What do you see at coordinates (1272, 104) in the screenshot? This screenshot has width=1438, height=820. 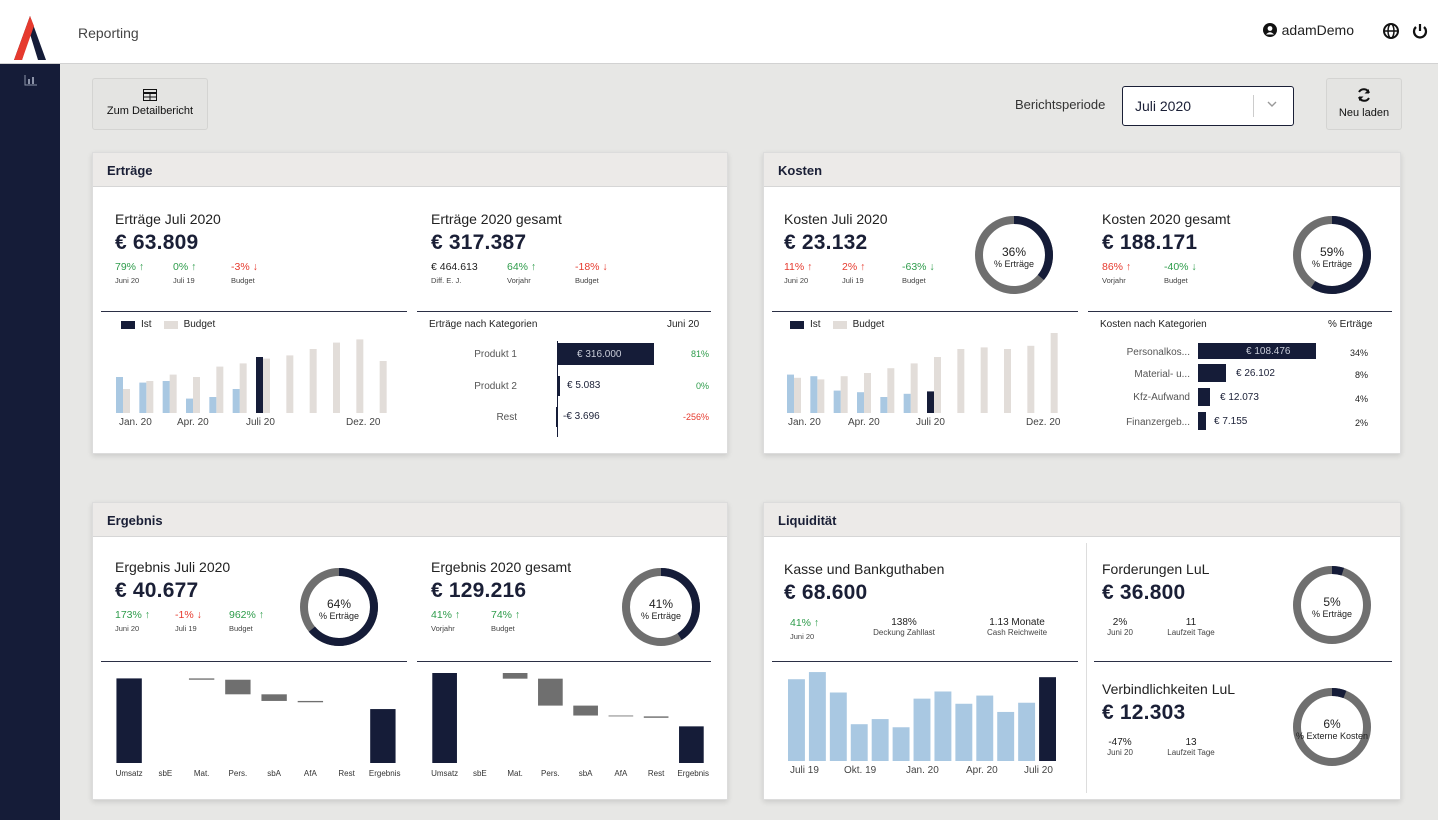 I see `chevron-down-icon` at bounding box center [1272, 104].